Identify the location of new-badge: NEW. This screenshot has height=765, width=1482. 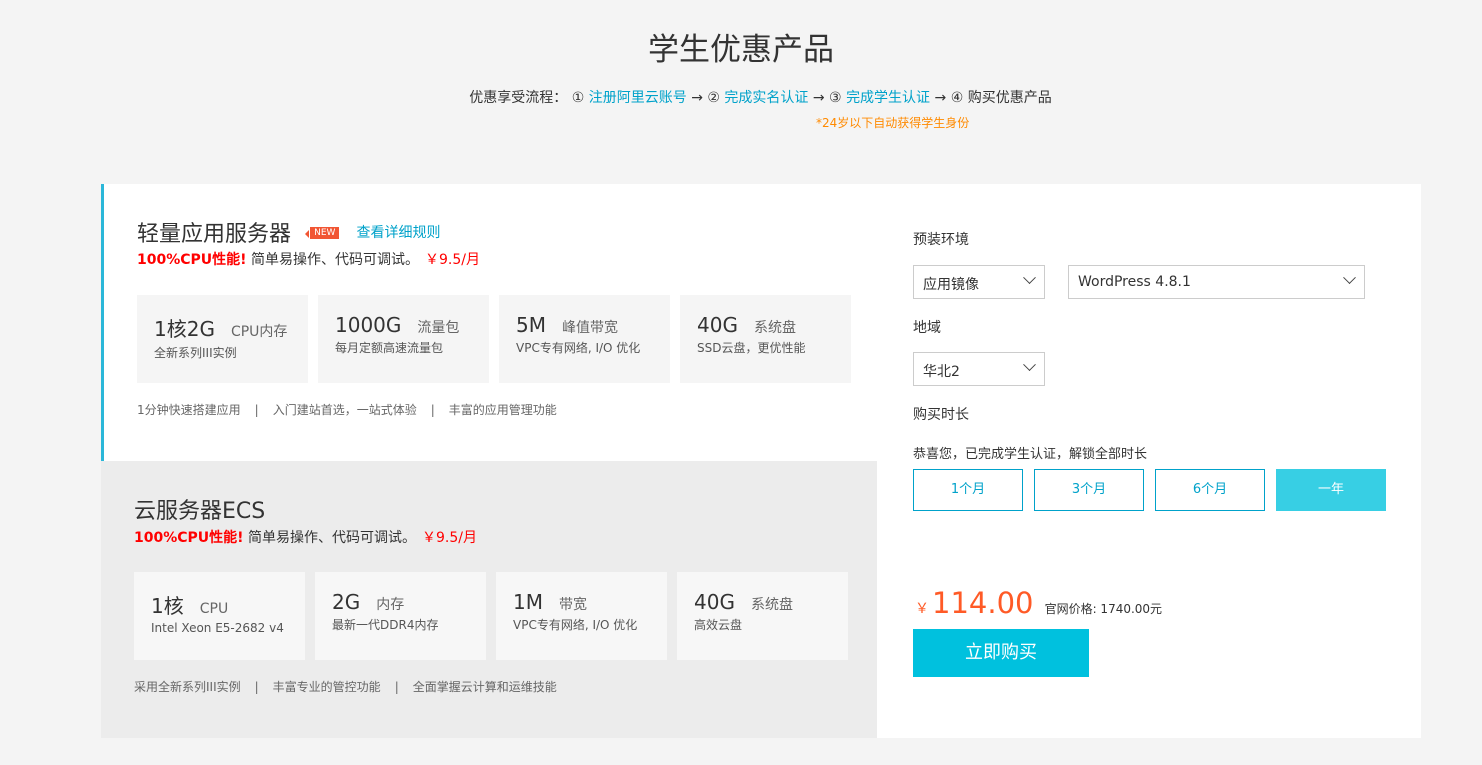
(322, 233).